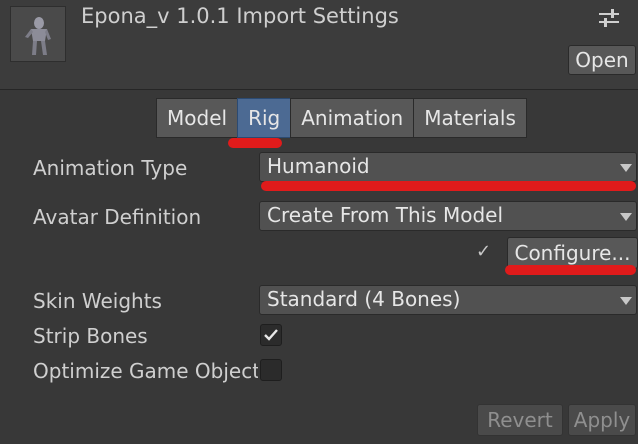 This screenshot has height=444, width=638. What do you see at coordinates (448, 186) in the screenshot?
I see `annotation-underline-animation-type` at bounding box center [448, 186].